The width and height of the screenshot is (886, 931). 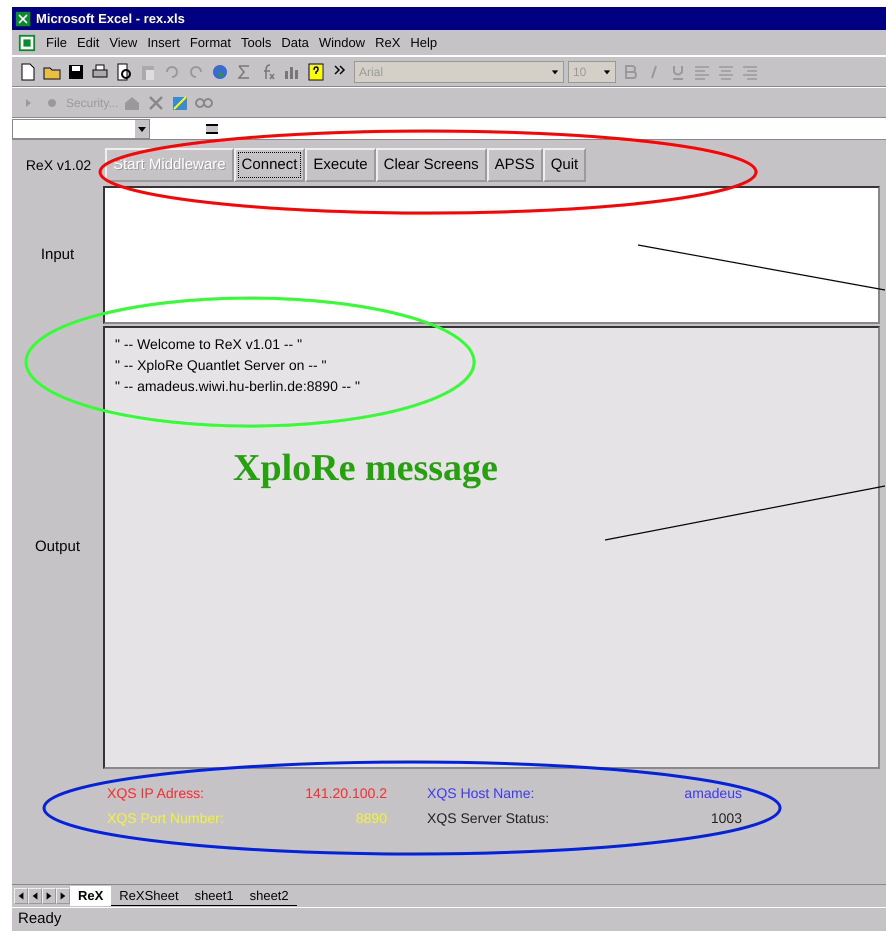 I want to click on info-value: 8890, so click(x=370, y=818).